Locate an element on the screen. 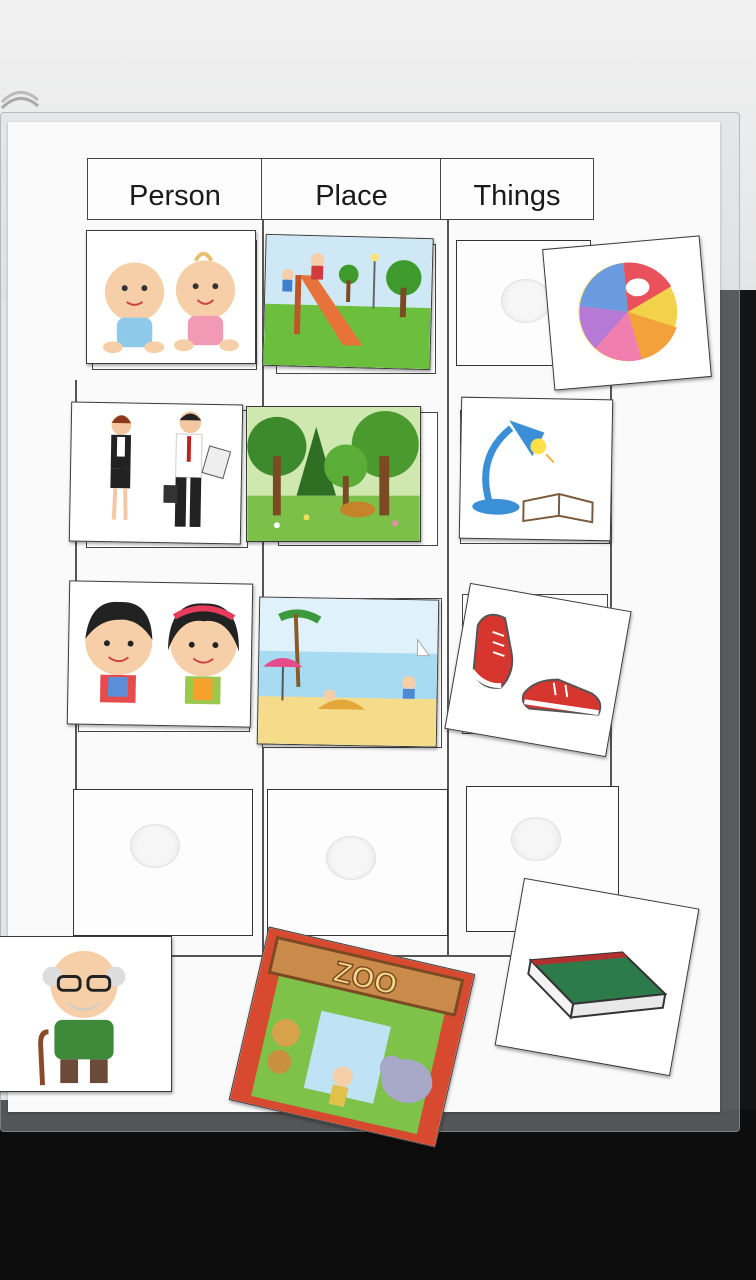 This screenshot has width=756, height=1280. card-workers is located at coordinates (156, 473).